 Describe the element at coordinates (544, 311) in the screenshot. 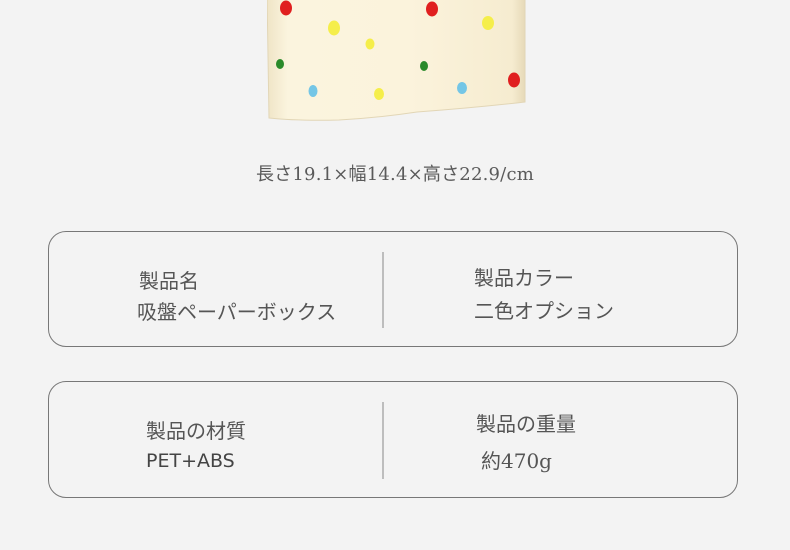

I see `product-color-value: 二色オプション` at that location.